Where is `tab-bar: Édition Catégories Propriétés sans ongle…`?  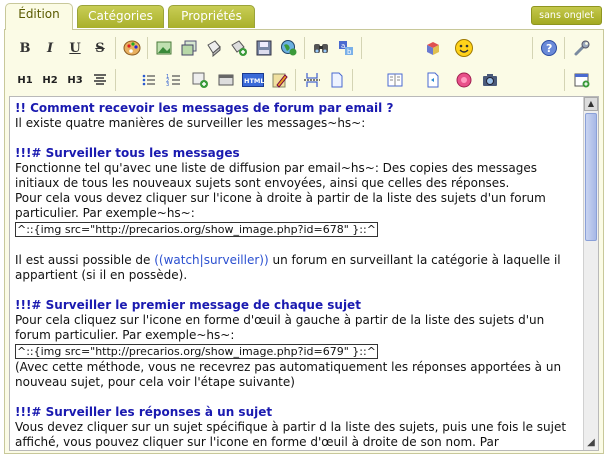
tab-bar: Édition Catégories Propriétés sans ongle… is located at coordinates (304, 15).